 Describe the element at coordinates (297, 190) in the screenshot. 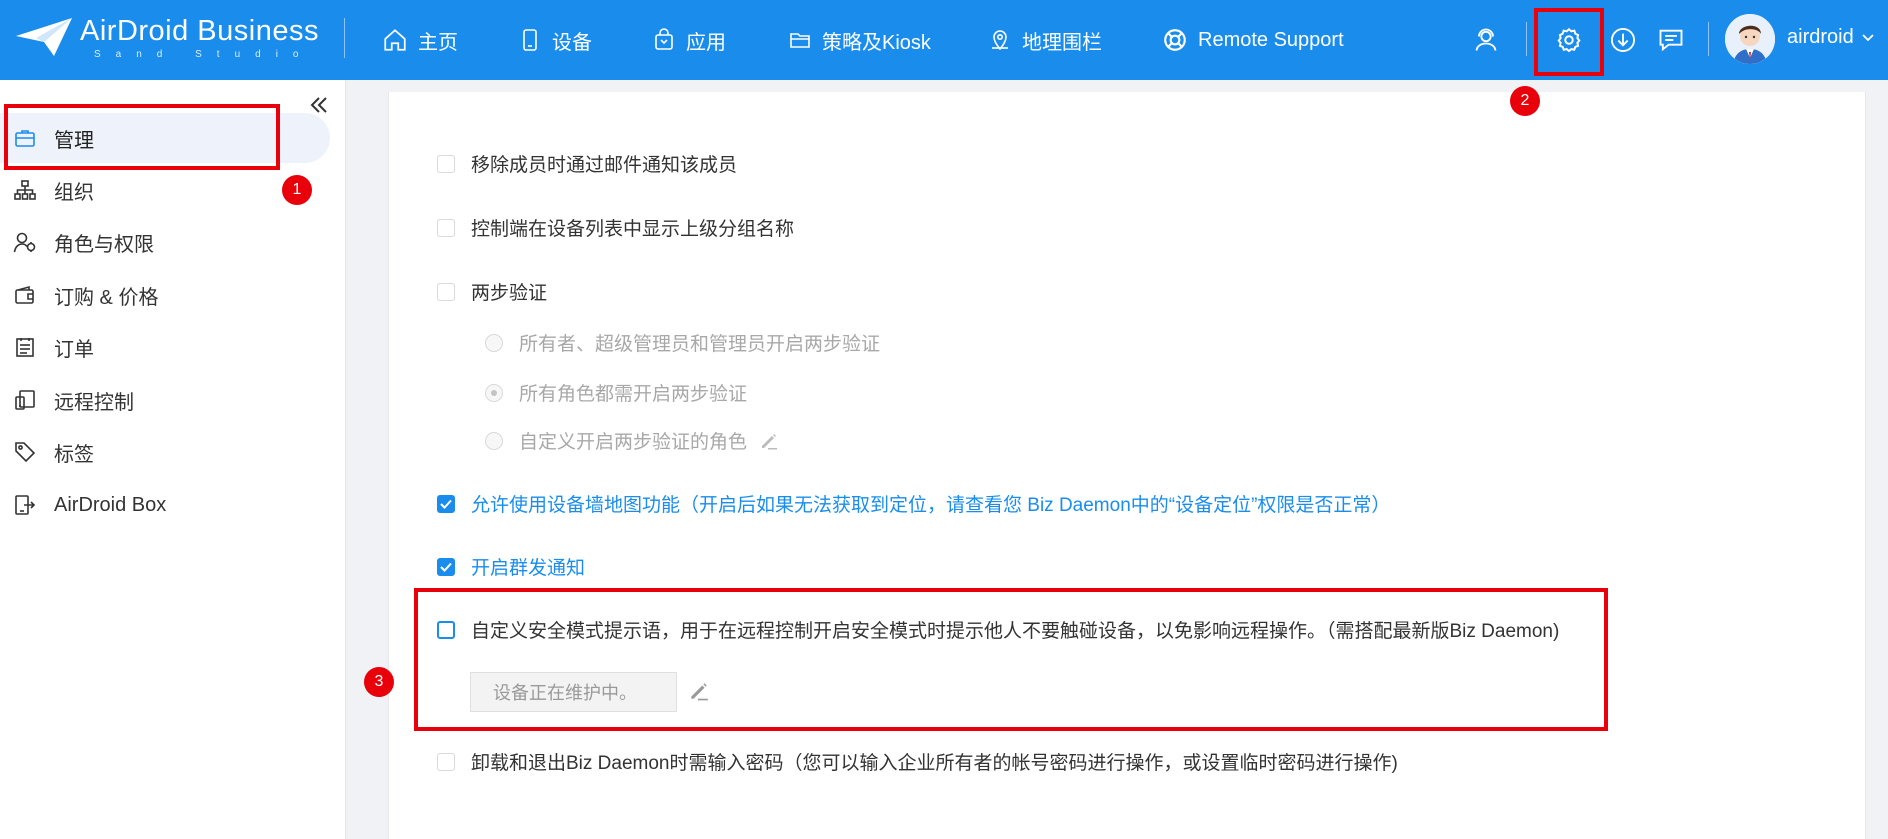

I see `annotation-badge-1: 1` at that location.